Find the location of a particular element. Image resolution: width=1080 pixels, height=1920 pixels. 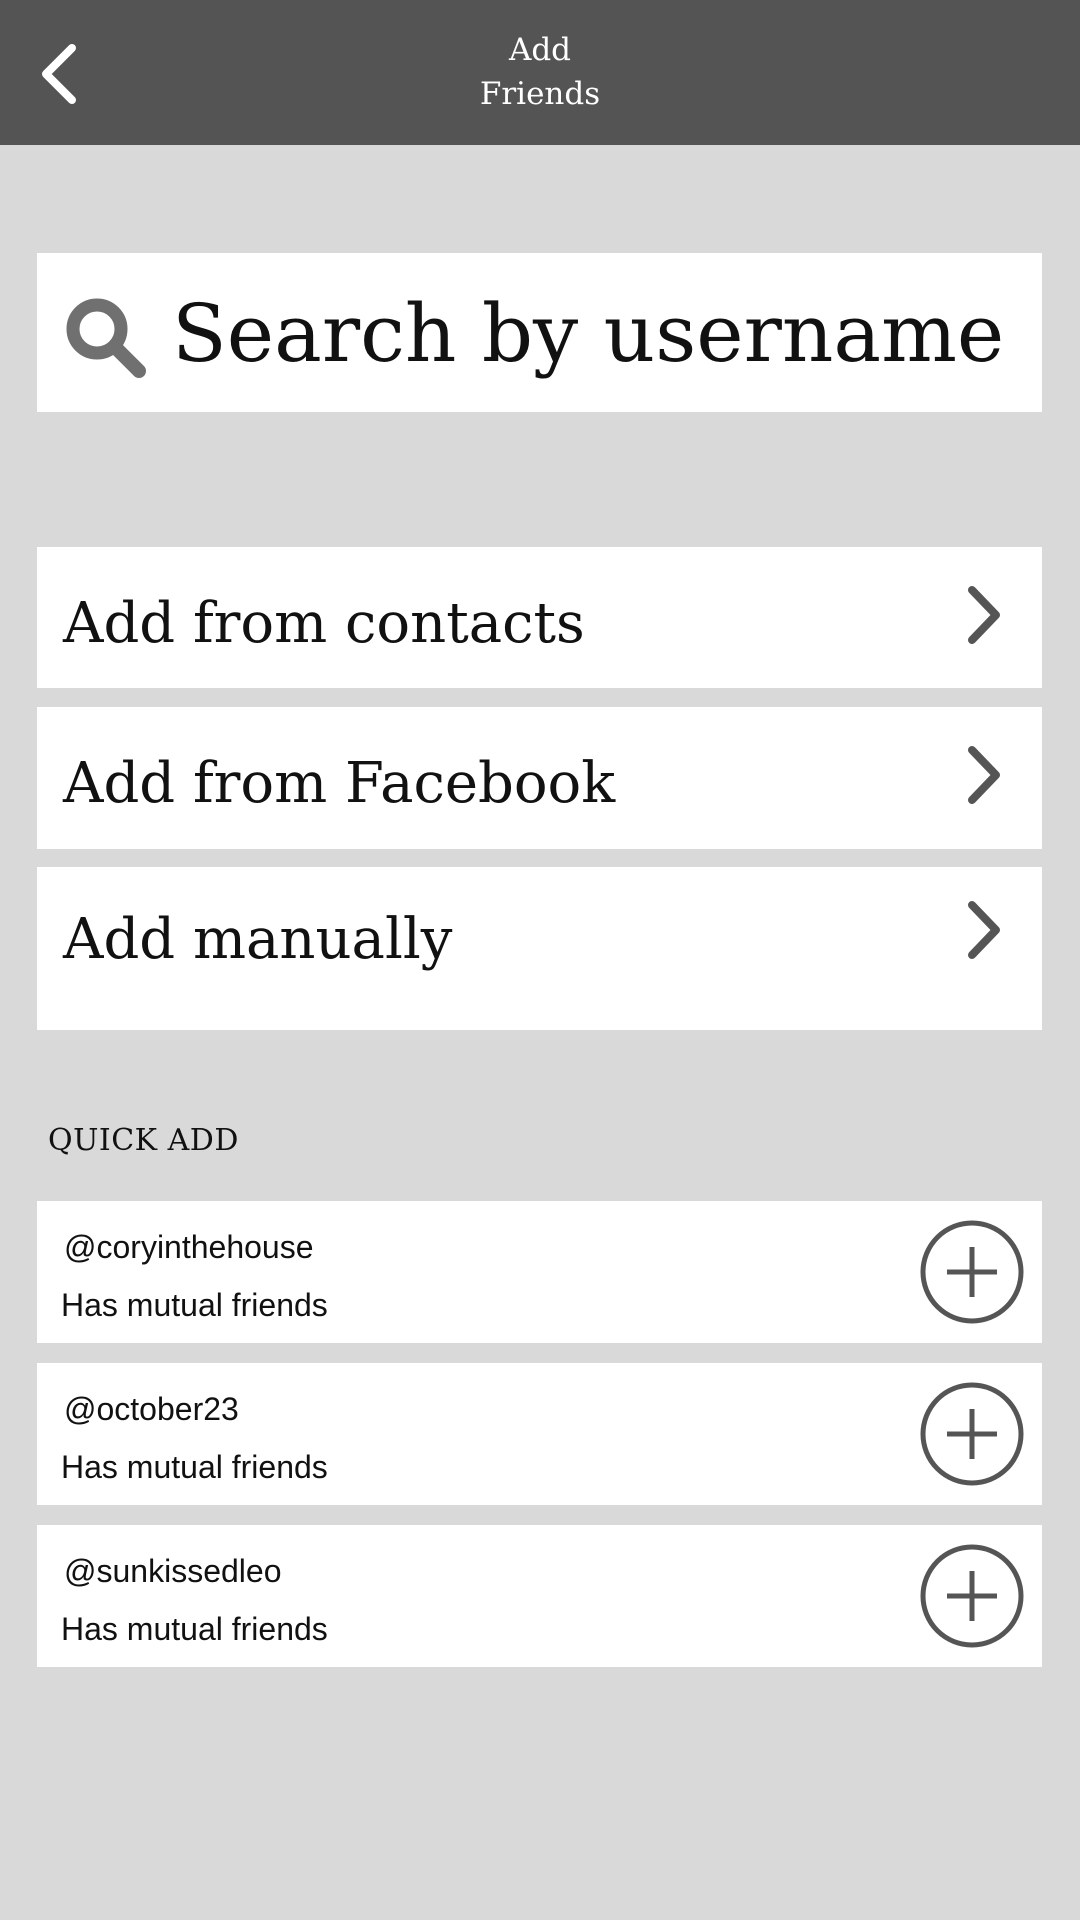

add-from-facebook-label: Add from Facebook is located at coordinates (339, 783).